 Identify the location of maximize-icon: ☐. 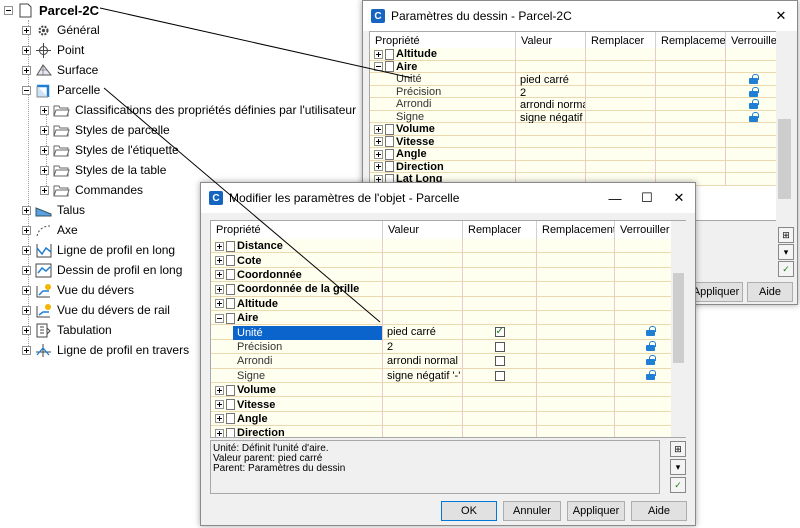
(647, 198).